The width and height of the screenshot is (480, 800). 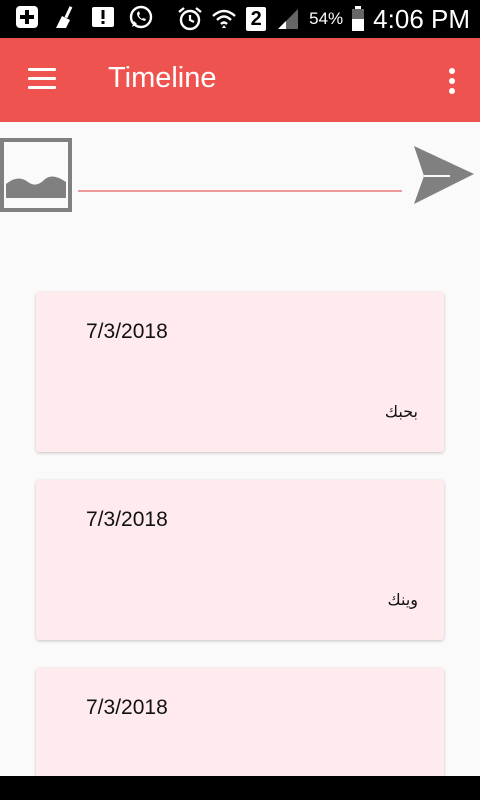 What do you see at coordinates (65, 17) in the screenshot?
I see `cleaner-icon` at bounding box center [65, 17].